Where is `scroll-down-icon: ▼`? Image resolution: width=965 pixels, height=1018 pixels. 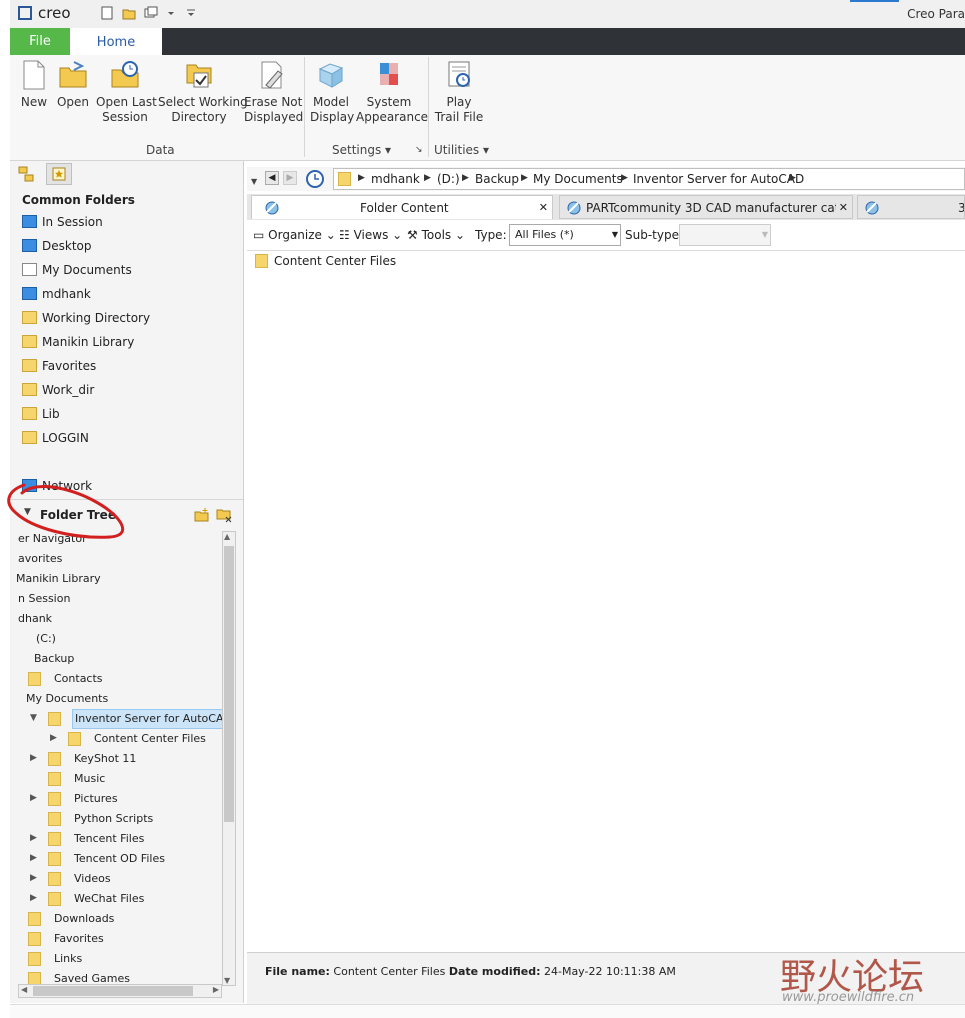 scroll-down-icon: ▼ is located at coordinates (227, 980).